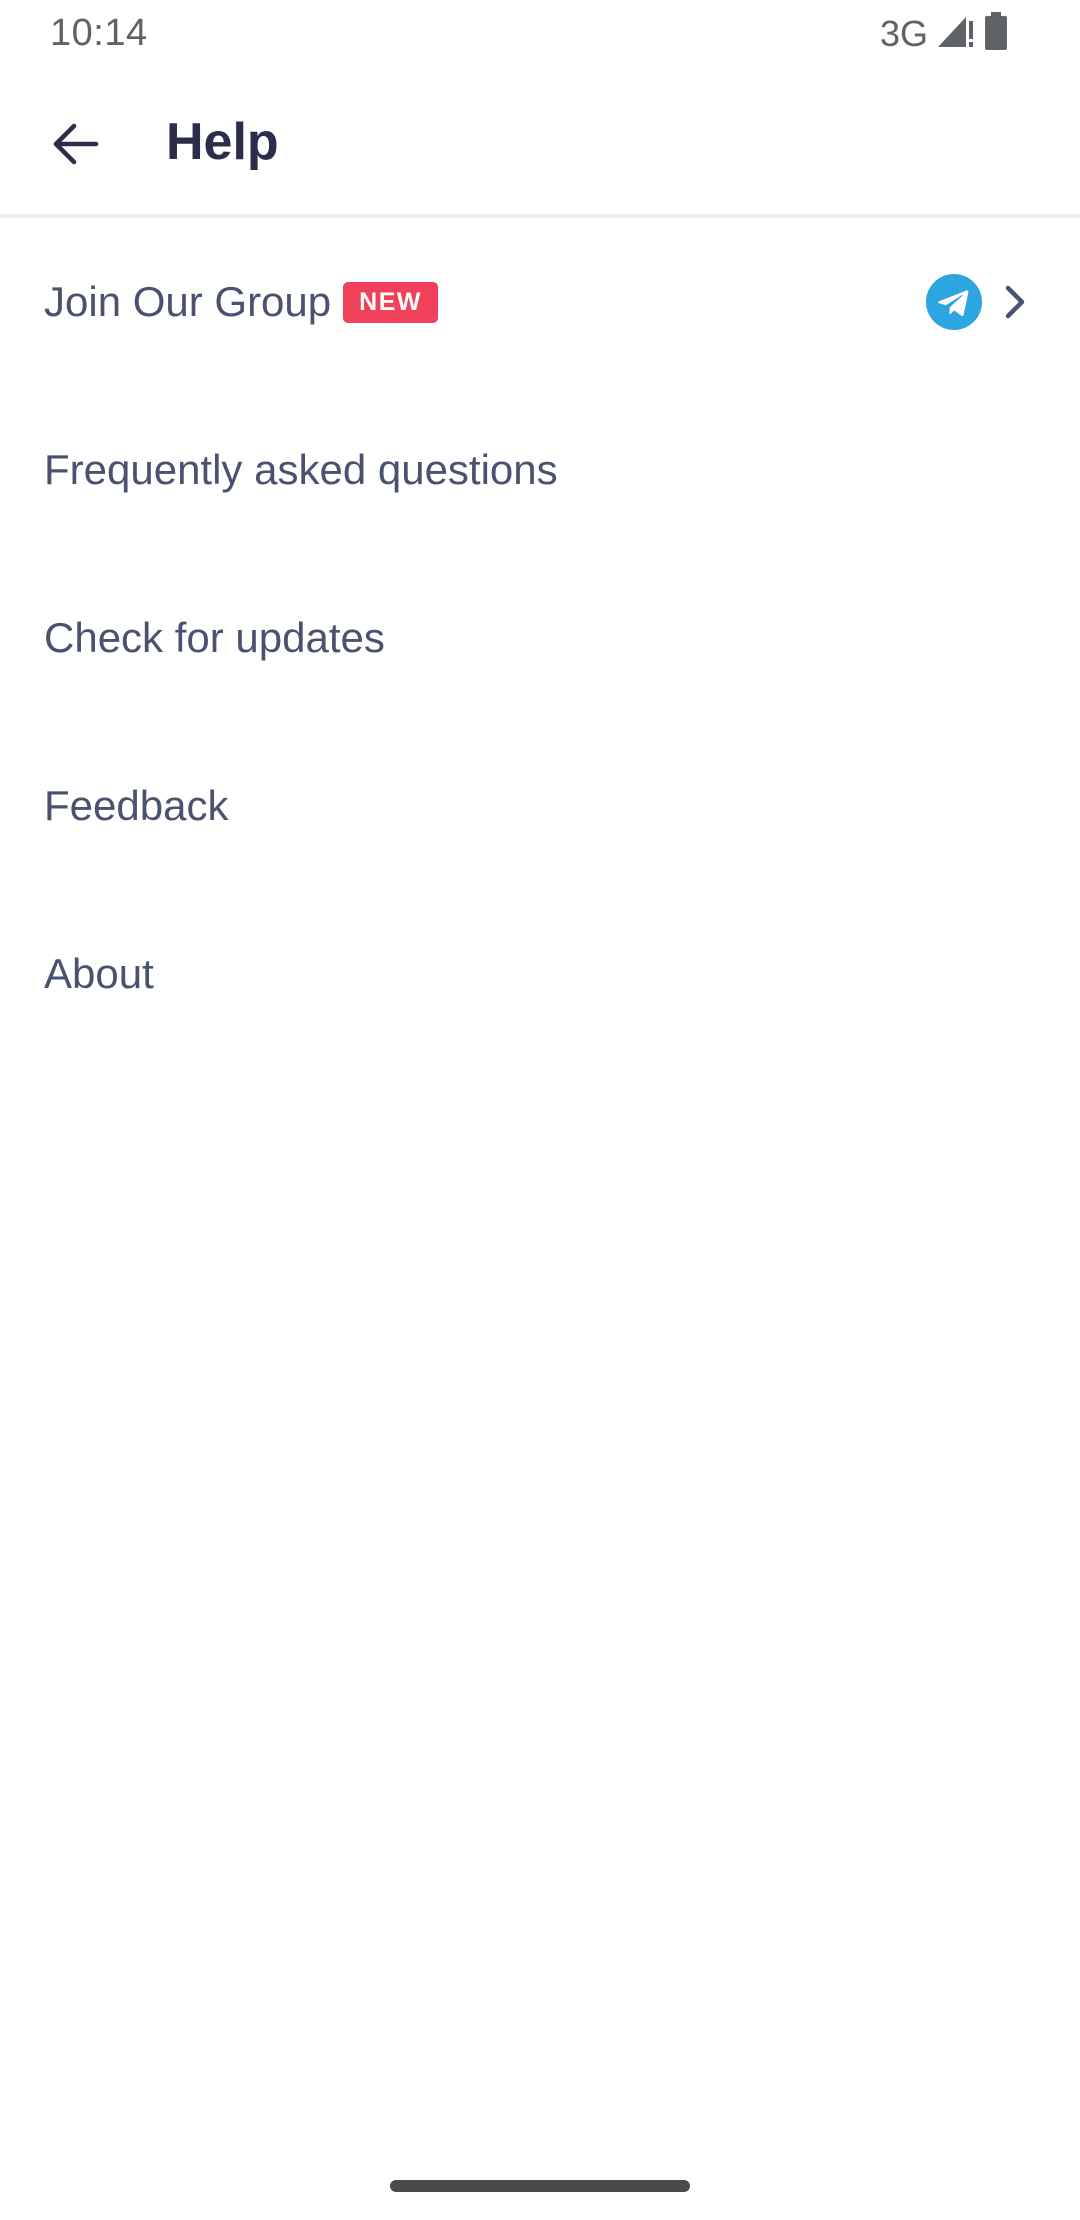 The height and width of the screenshot is (2220, 1080). I want to click on menu-item-faq: Frequently asked questions, so click(540, 470).